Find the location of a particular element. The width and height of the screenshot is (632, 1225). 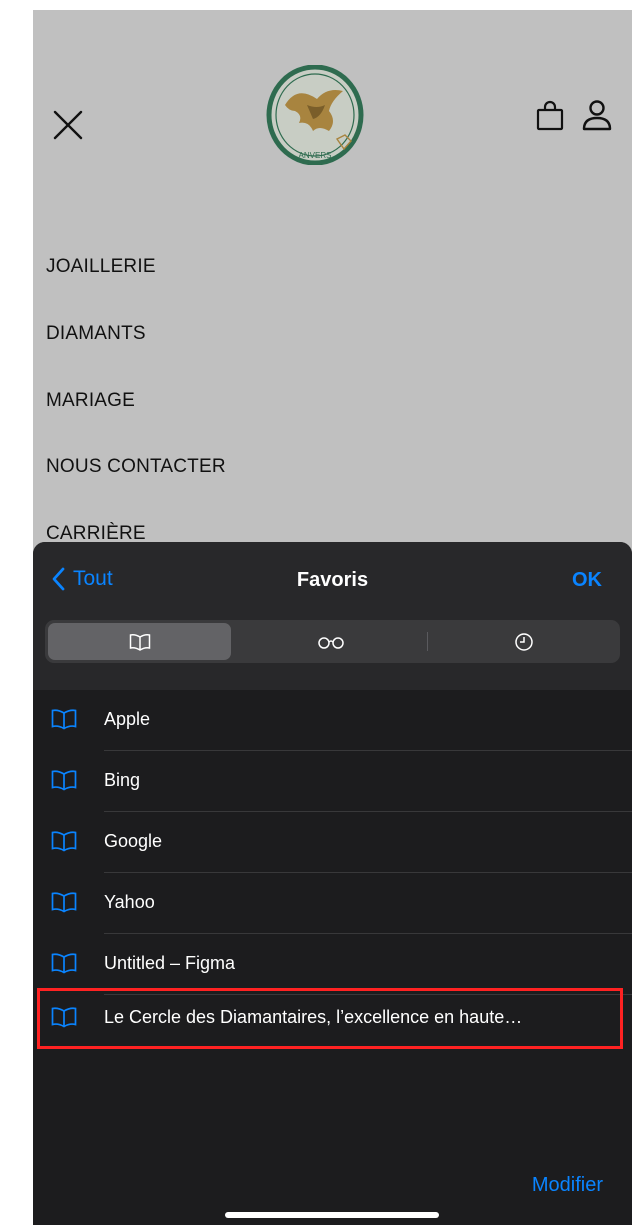

ok-button: OK is located at coordinates (587, 580).